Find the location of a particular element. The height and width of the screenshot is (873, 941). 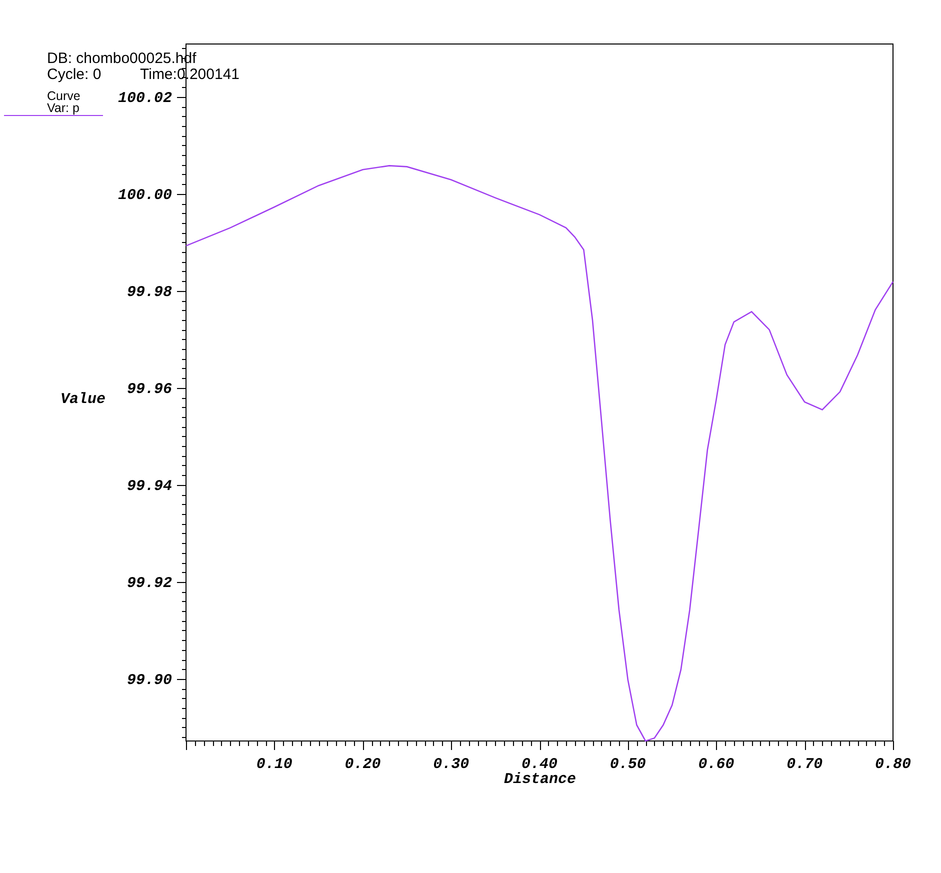

y-tick-label: 99.90 is located at coordinates (149, 680).